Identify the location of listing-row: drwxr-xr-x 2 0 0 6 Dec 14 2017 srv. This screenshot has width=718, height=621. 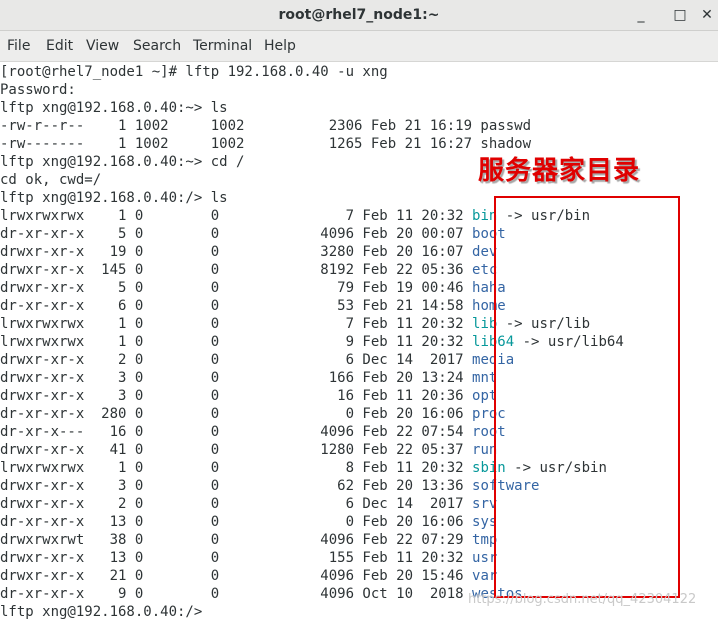
(248, 504).